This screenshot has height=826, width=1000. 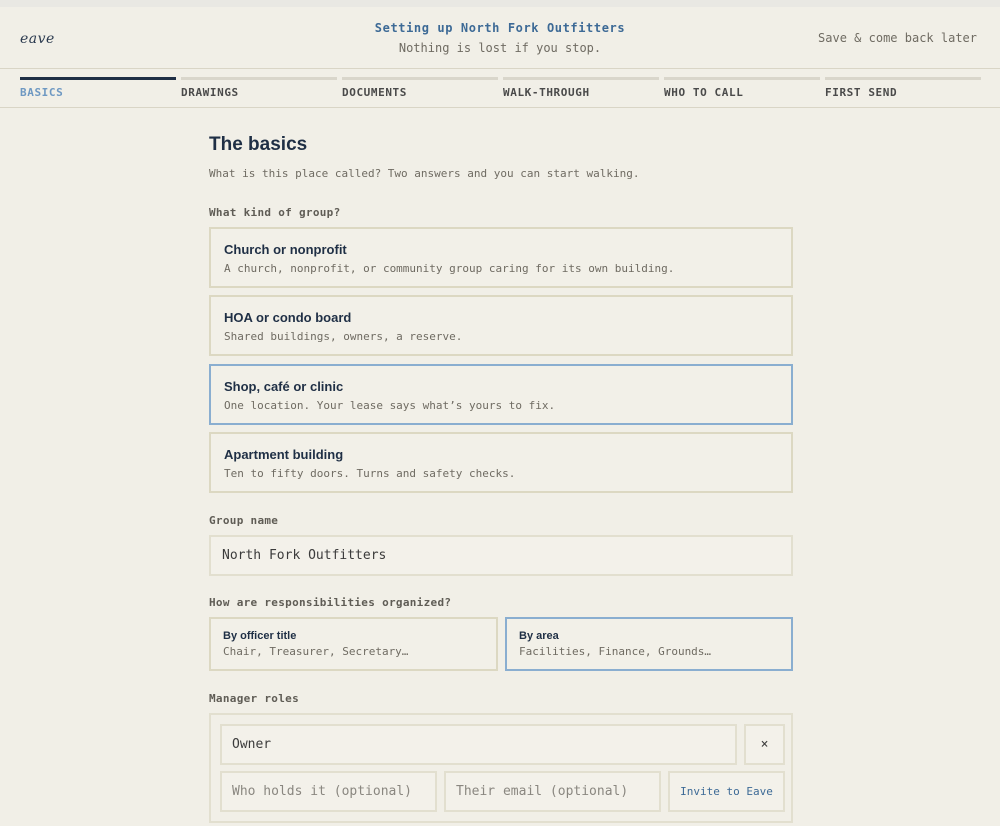 What do you see at coordinates (42, 92) in the screenshot?
I see `tab-label: BASICS` at bounding box center [42, 92].